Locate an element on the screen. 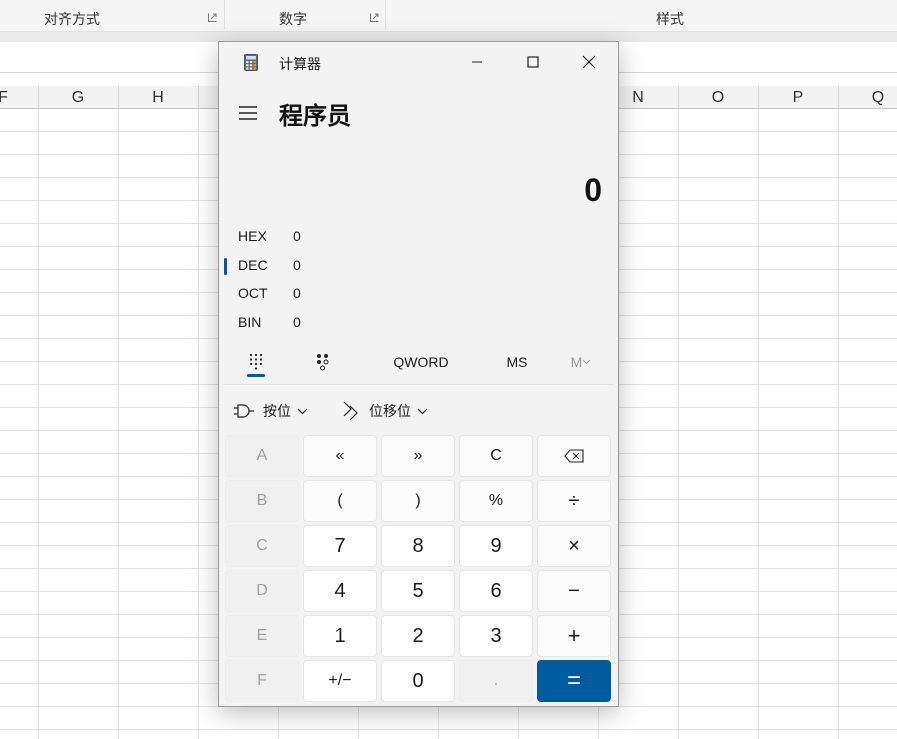 This screenshot has height=739, width=897. radix-dec: DEC 0 is located at coordinates (319, 266).